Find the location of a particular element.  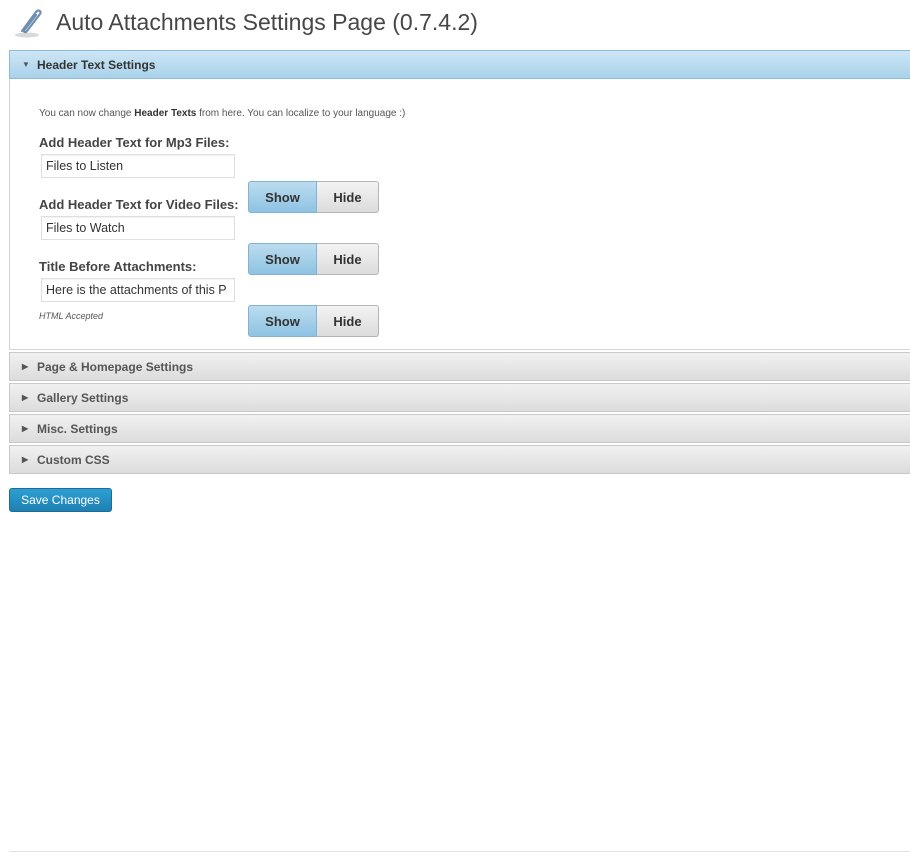

section-page-homepage-settings: ▶ Page & Homepage Settings is located at coordinates (459, 366).